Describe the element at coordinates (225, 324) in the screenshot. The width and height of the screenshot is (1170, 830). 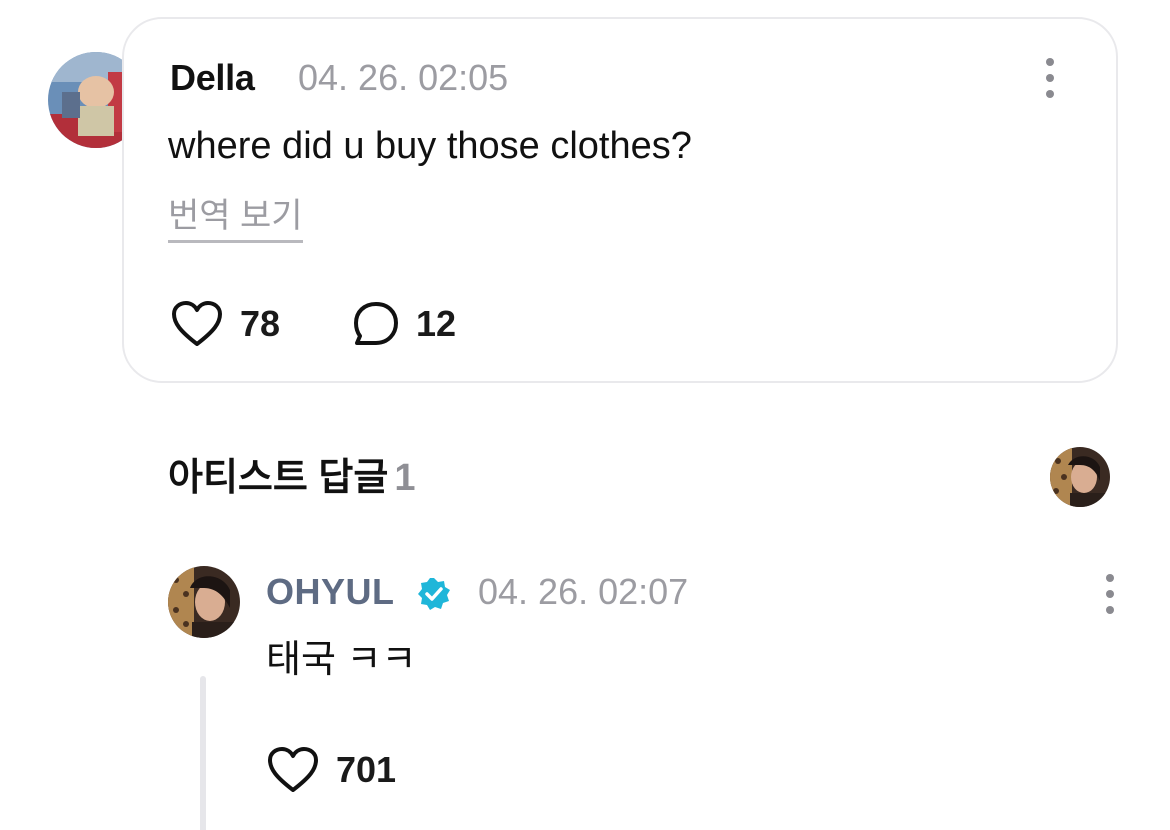
I see `comment-like-button: 78` at that location.